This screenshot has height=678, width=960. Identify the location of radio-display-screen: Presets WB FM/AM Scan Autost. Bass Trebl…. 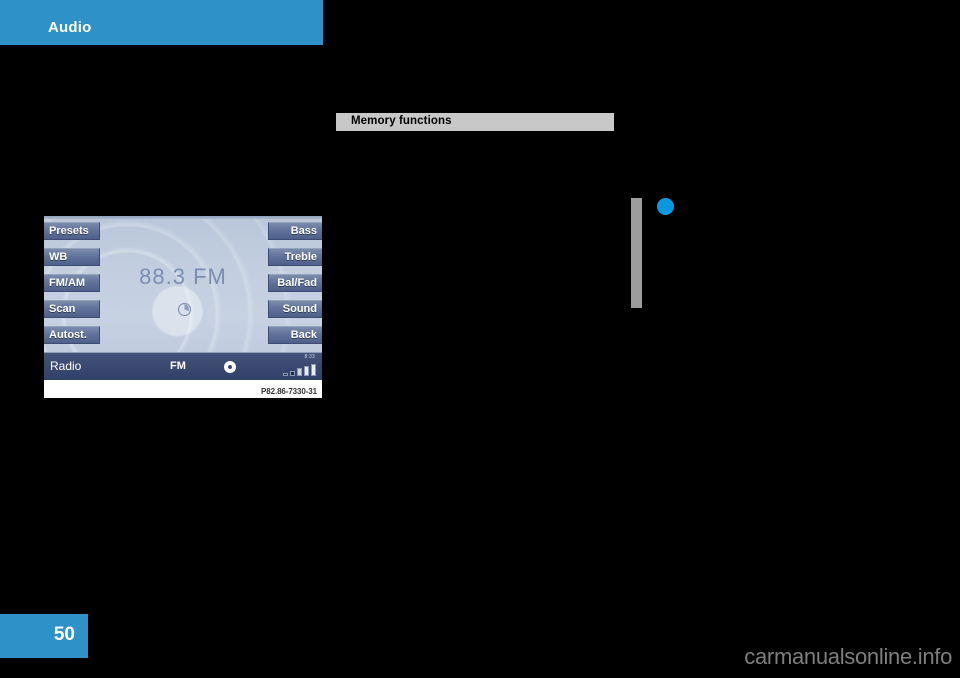
(183, 298).